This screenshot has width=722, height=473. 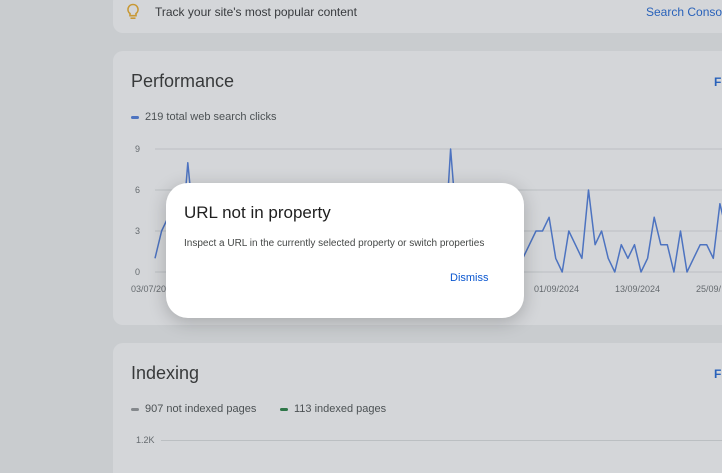 I want to click on dismiss-button: Dismiss, so click(x=469, y=278).